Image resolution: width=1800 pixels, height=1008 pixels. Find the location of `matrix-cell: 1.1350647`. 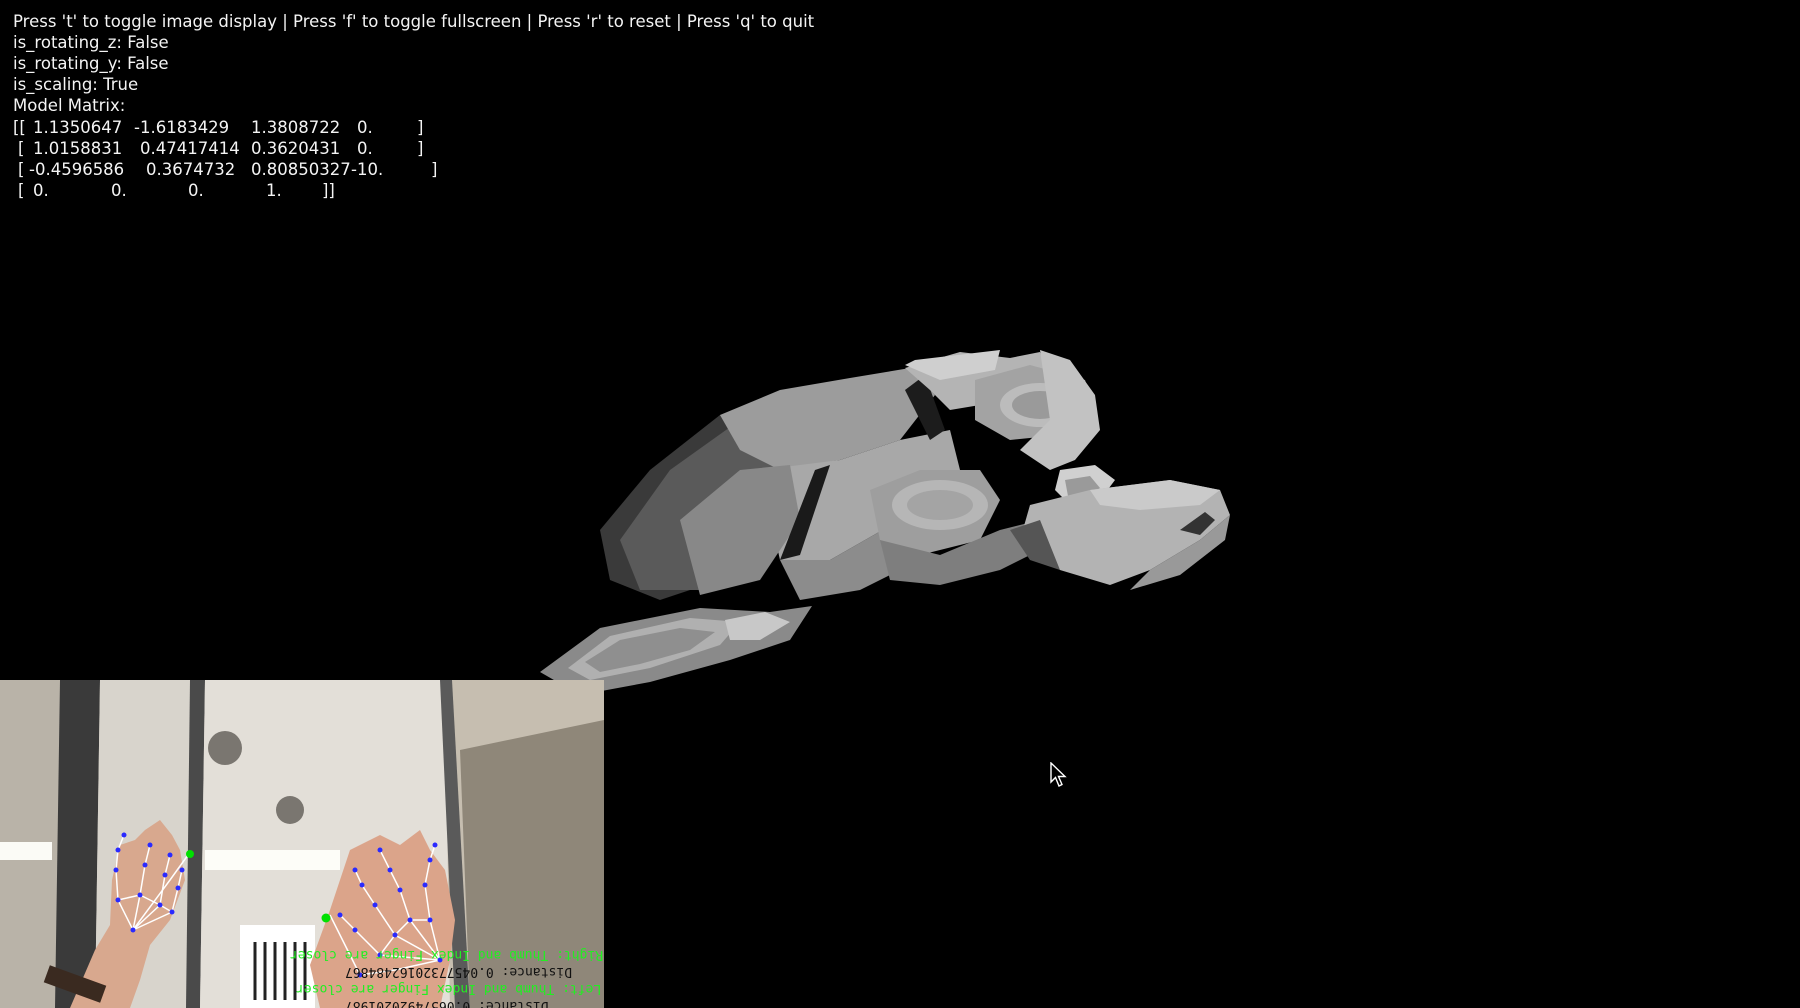

matrix-cell: 1.1350647 is located at coordinates (78, 127).